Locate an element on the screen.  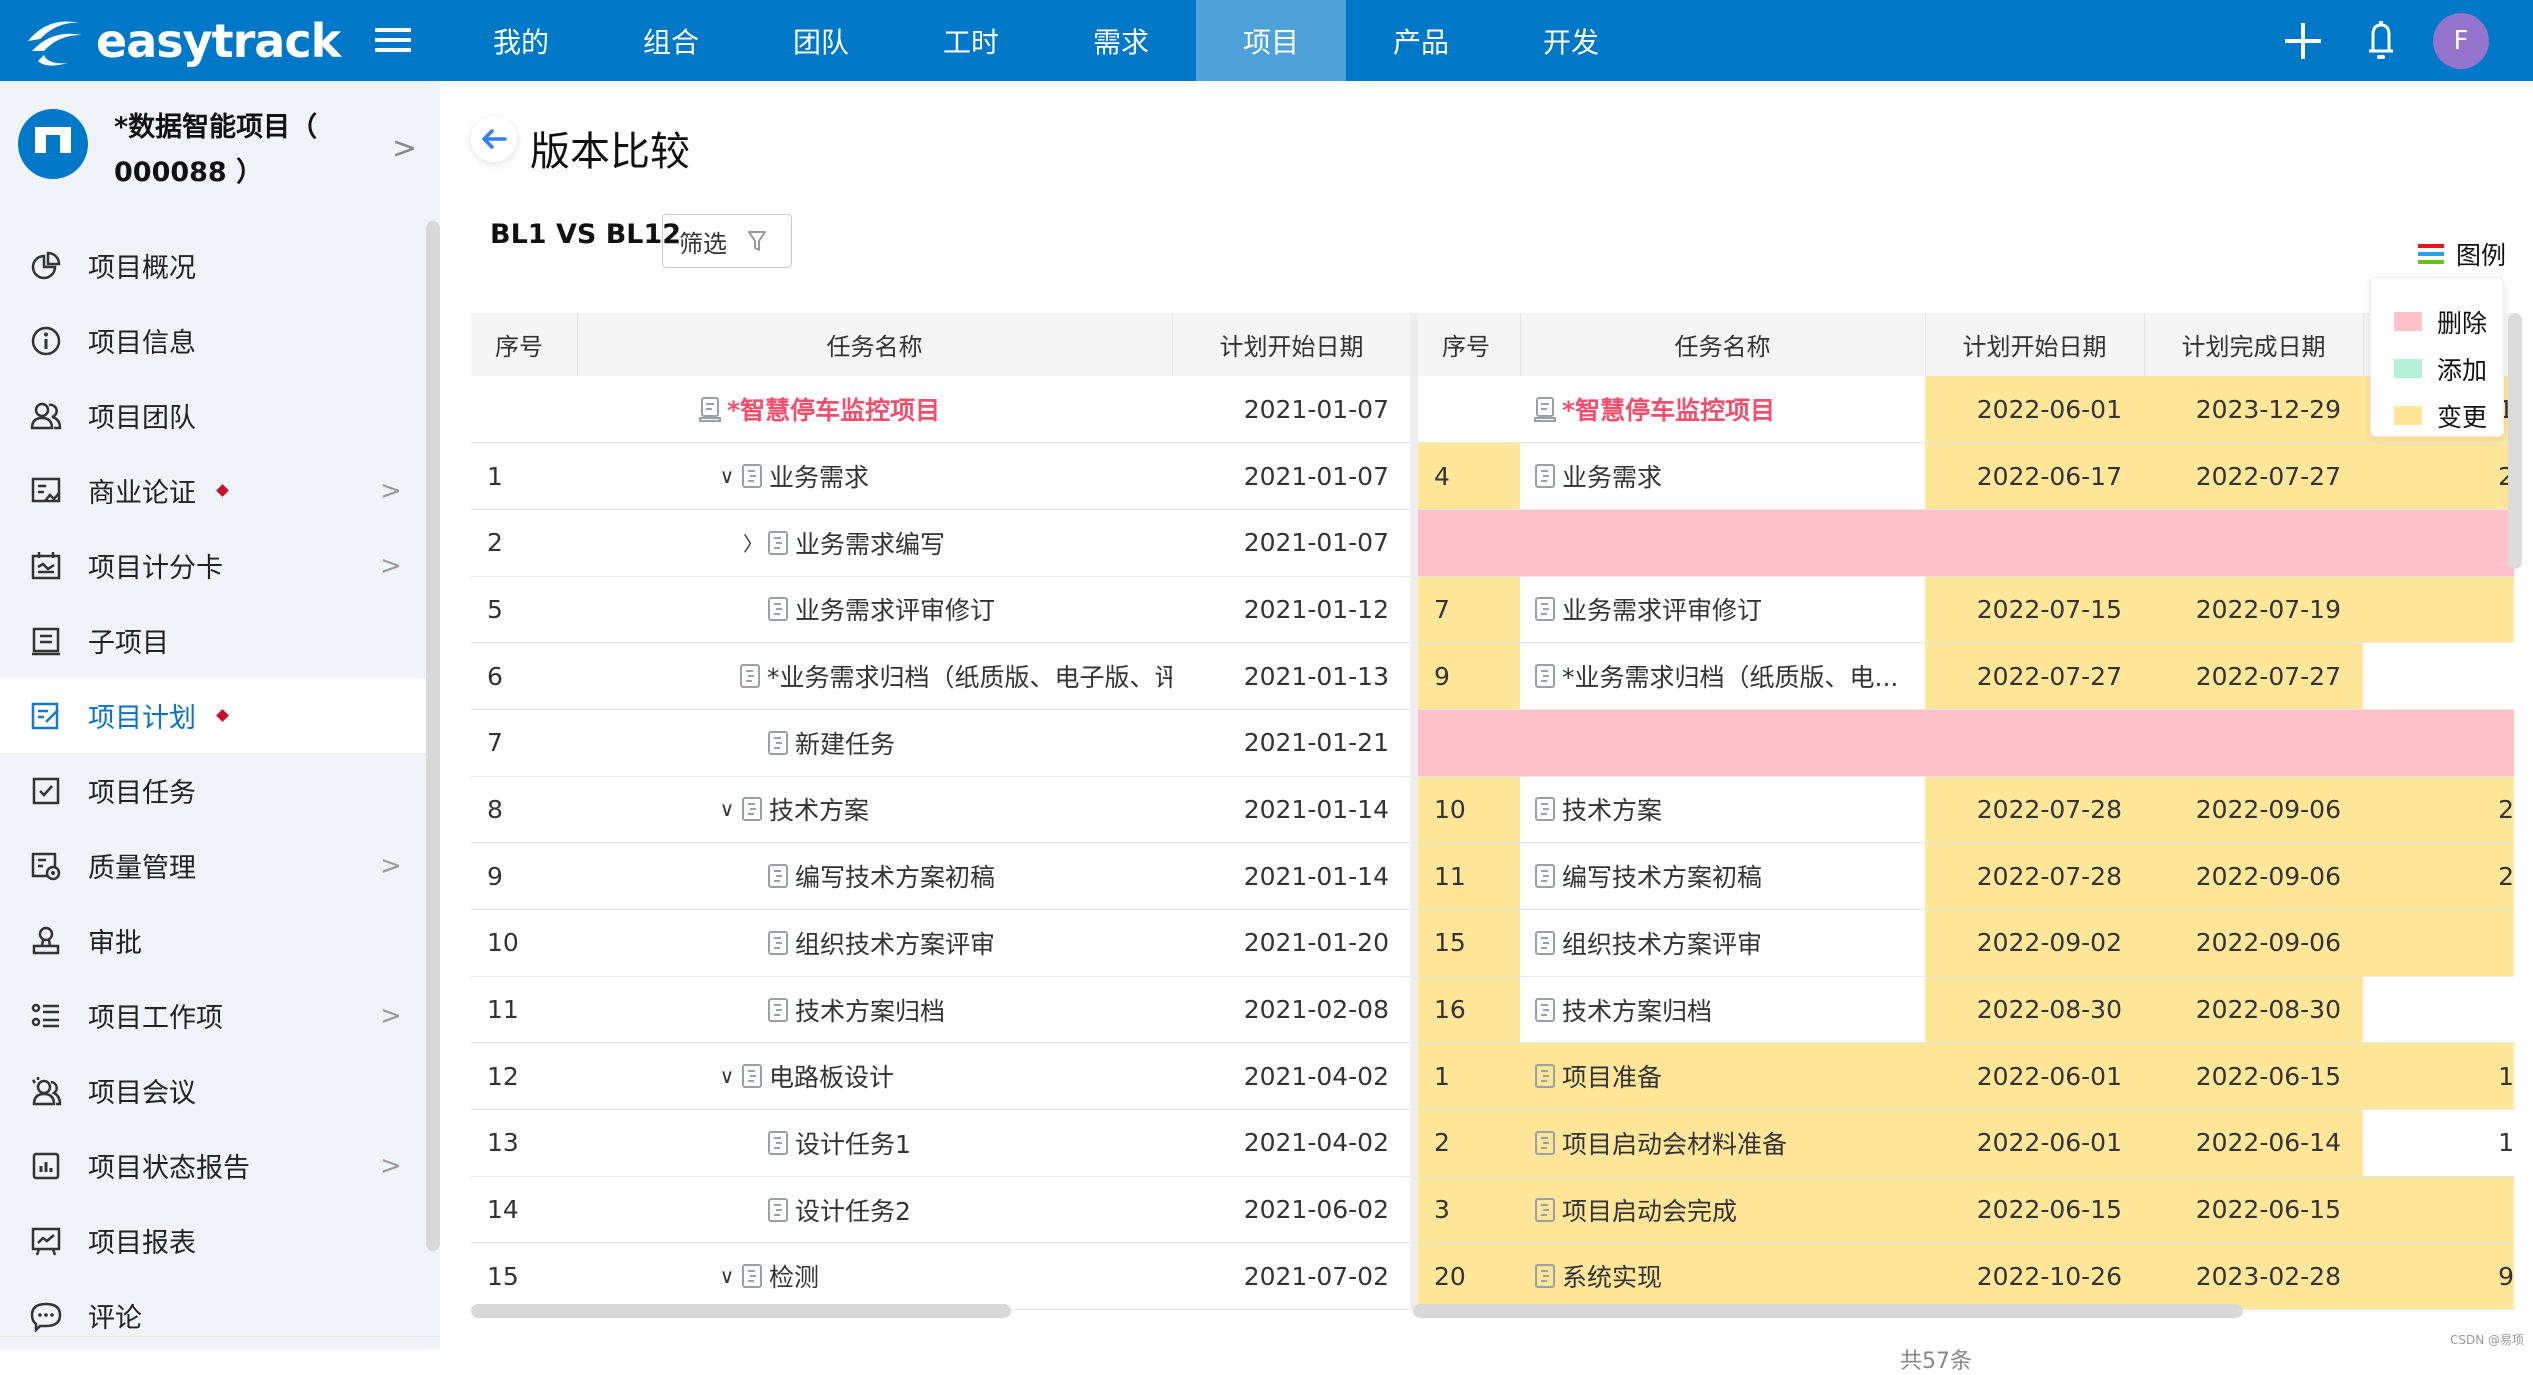
task-name-cell: 项目启动会完成 is located at coordinates (1722, 1210).